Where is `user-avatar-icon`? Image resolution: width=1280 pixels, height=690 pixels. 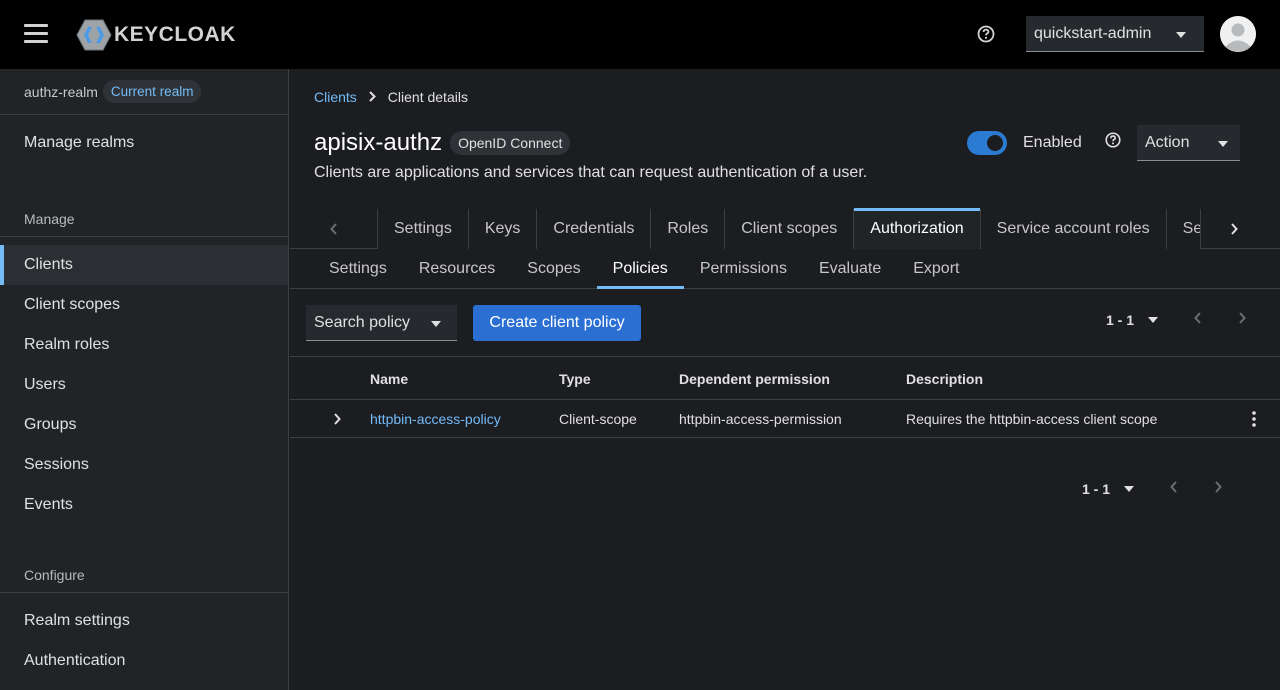 user-avatar-icon is located at coordinates (1238, 34).